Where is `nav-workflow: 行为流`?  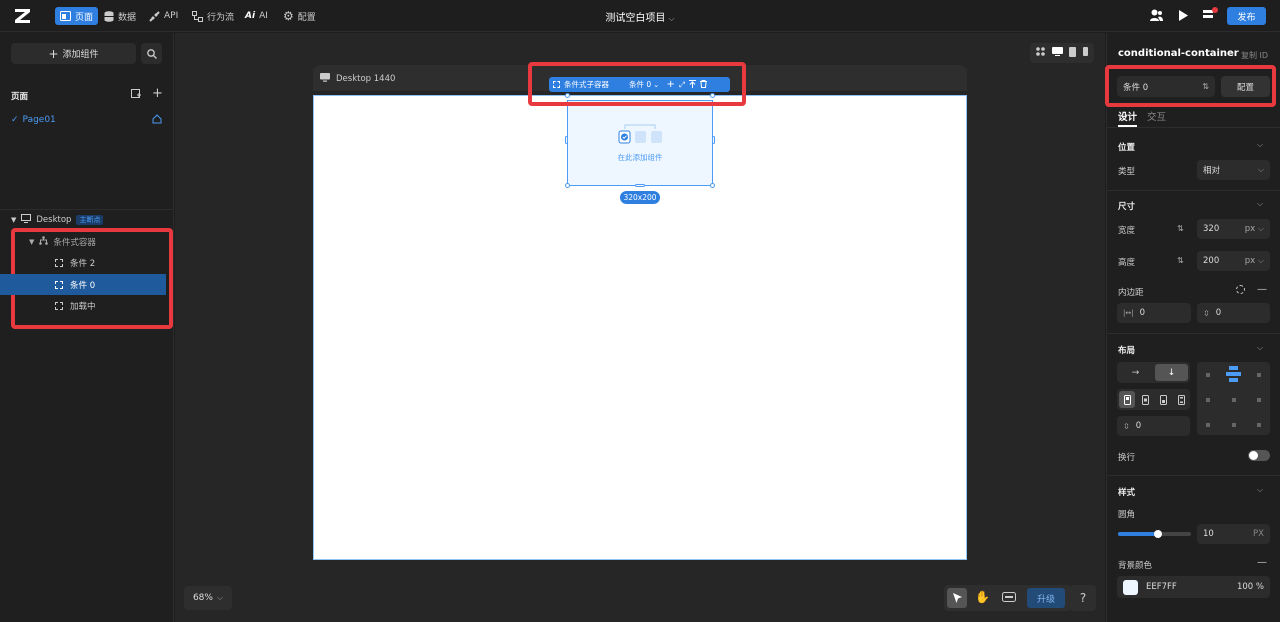
nav-workflow: 行为流 is located at coordinates (213, 16).